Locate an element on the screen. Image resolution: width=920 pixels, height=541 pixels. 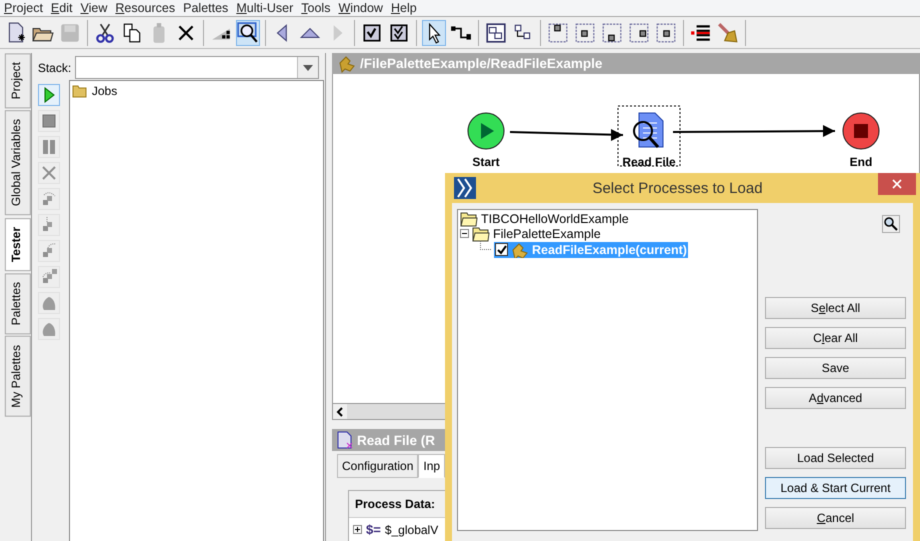
file-icon is located at coordinates (345, 440).